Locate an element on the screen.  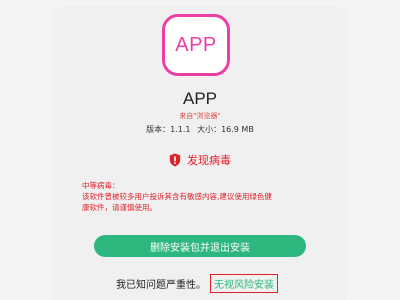
risk-confirmation-row: 我已知问题严重性。 无视风险安装 is located at coordinates (197, 283).